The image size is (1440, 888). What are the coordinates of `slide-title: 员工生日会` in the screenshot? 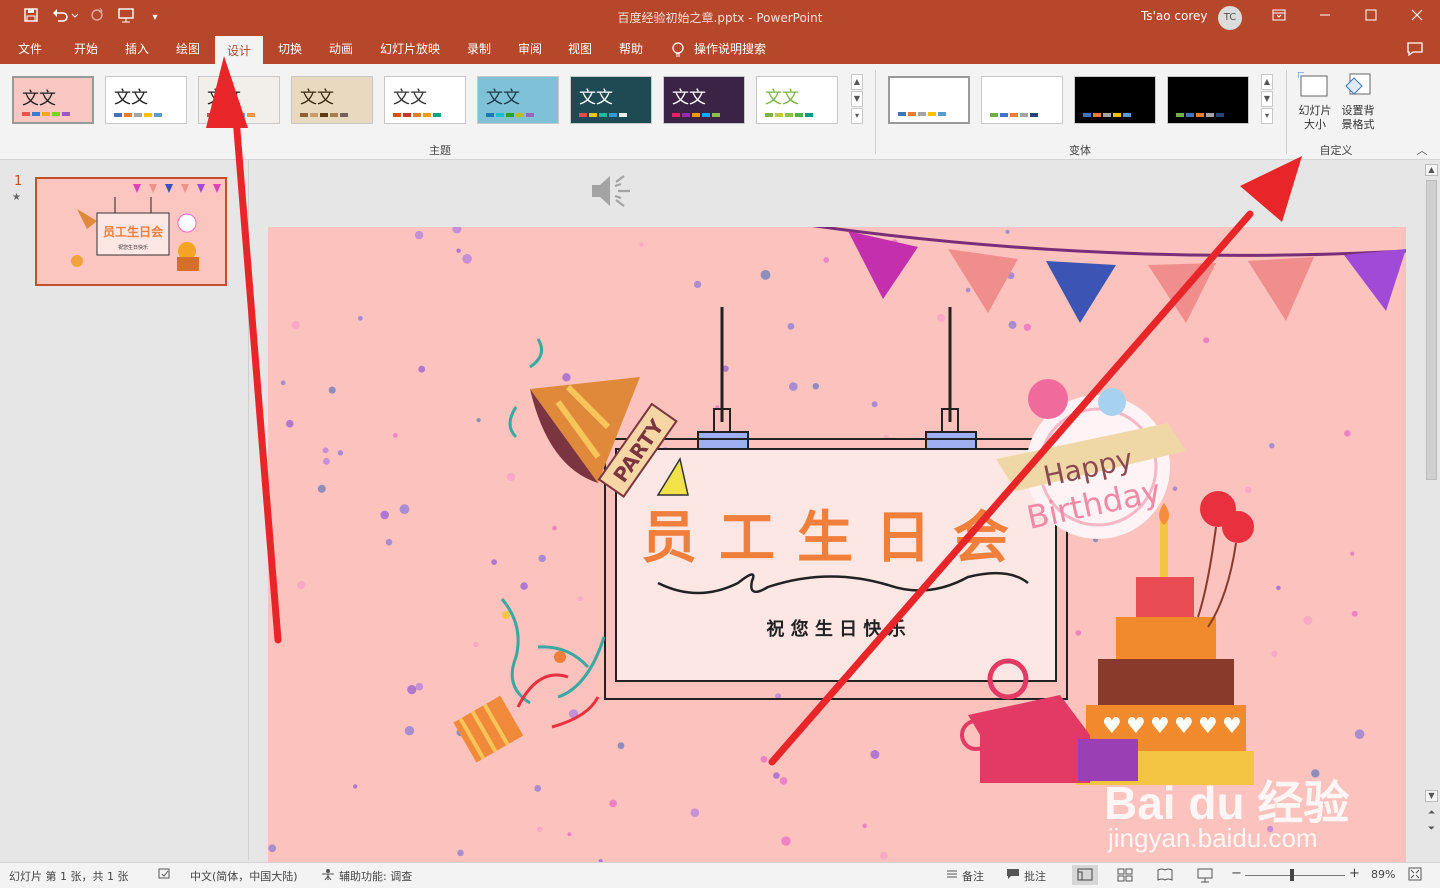 It's located at (836, 538).